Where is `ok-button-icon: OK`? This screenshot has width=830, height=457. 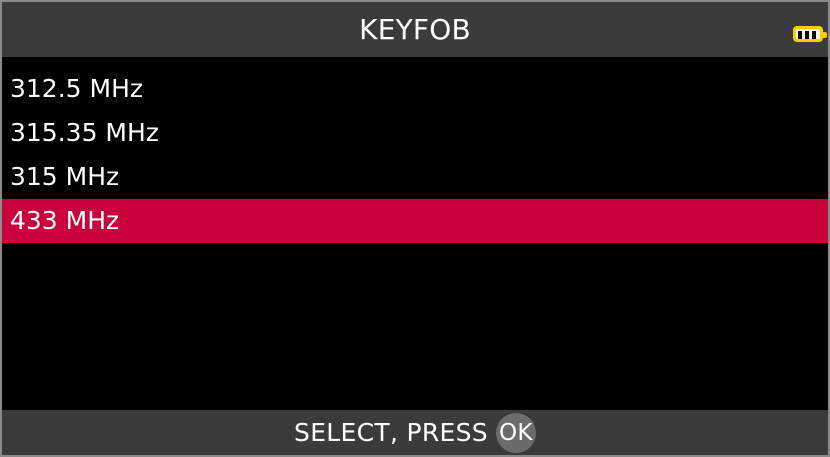 ok-button-icon: OK is located at coordinates (515, 432).